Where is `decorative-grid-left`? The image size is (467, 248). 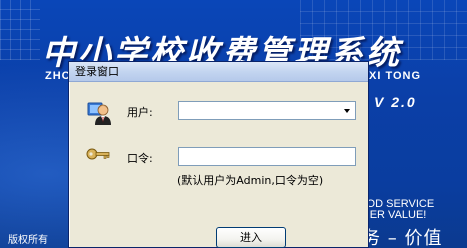 decorative-grid-left is located at coordinates (20, 30).